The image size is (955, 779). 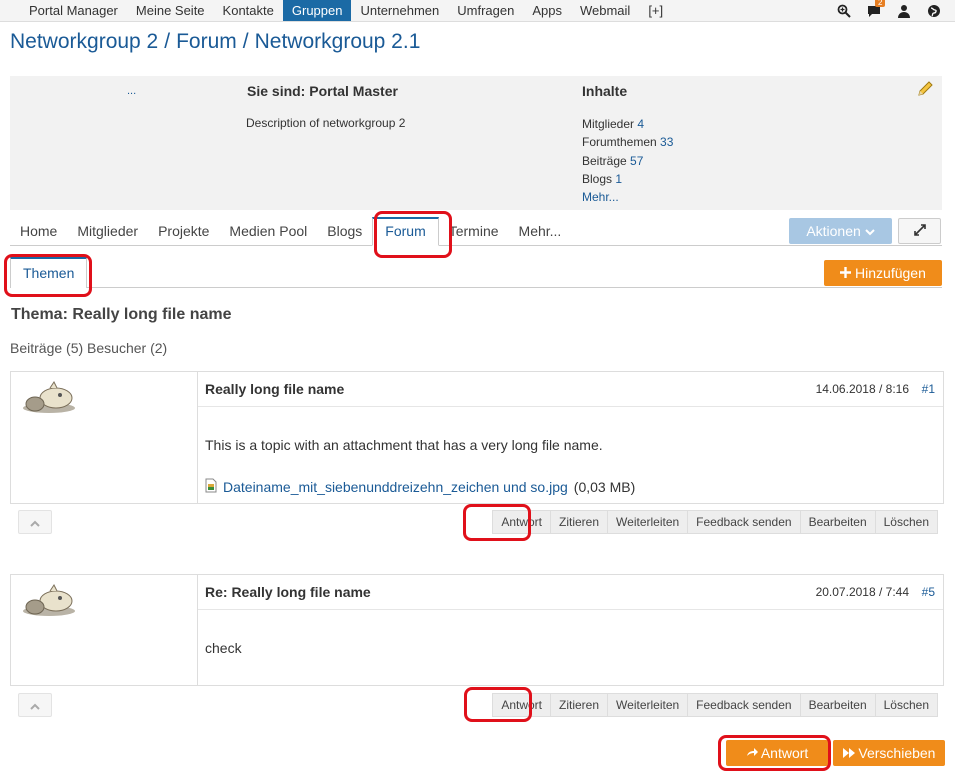 I want to click on expand-icon, so click(x=919, y=231).